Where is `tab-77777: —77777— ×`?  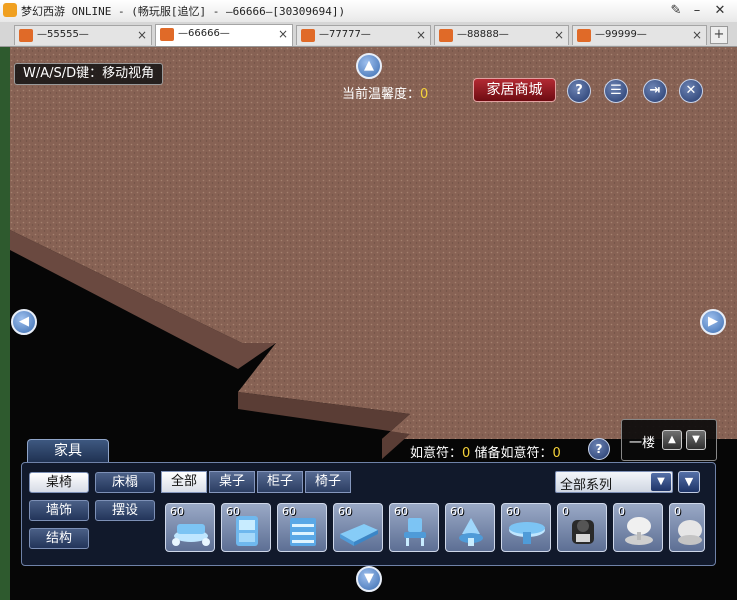 tab-77777: —77777— × is located at coordinates (363, 35).